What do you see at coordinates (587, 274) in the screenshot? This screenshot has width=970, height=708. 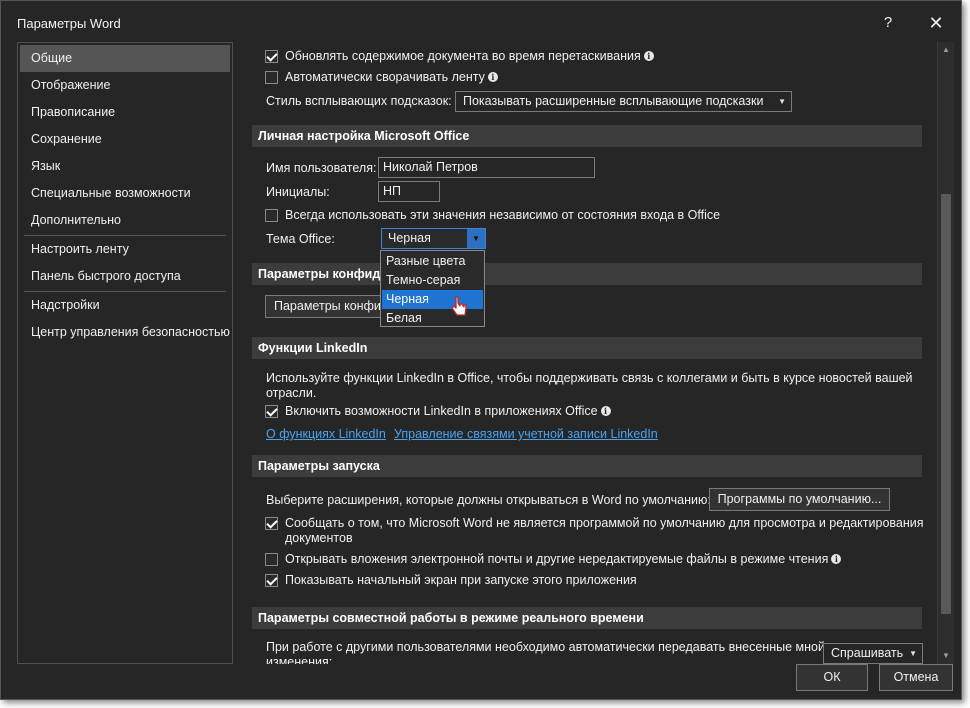 I see `section-header-privacy: Параметры конфиденциальности` at bounding box center [587, 274].